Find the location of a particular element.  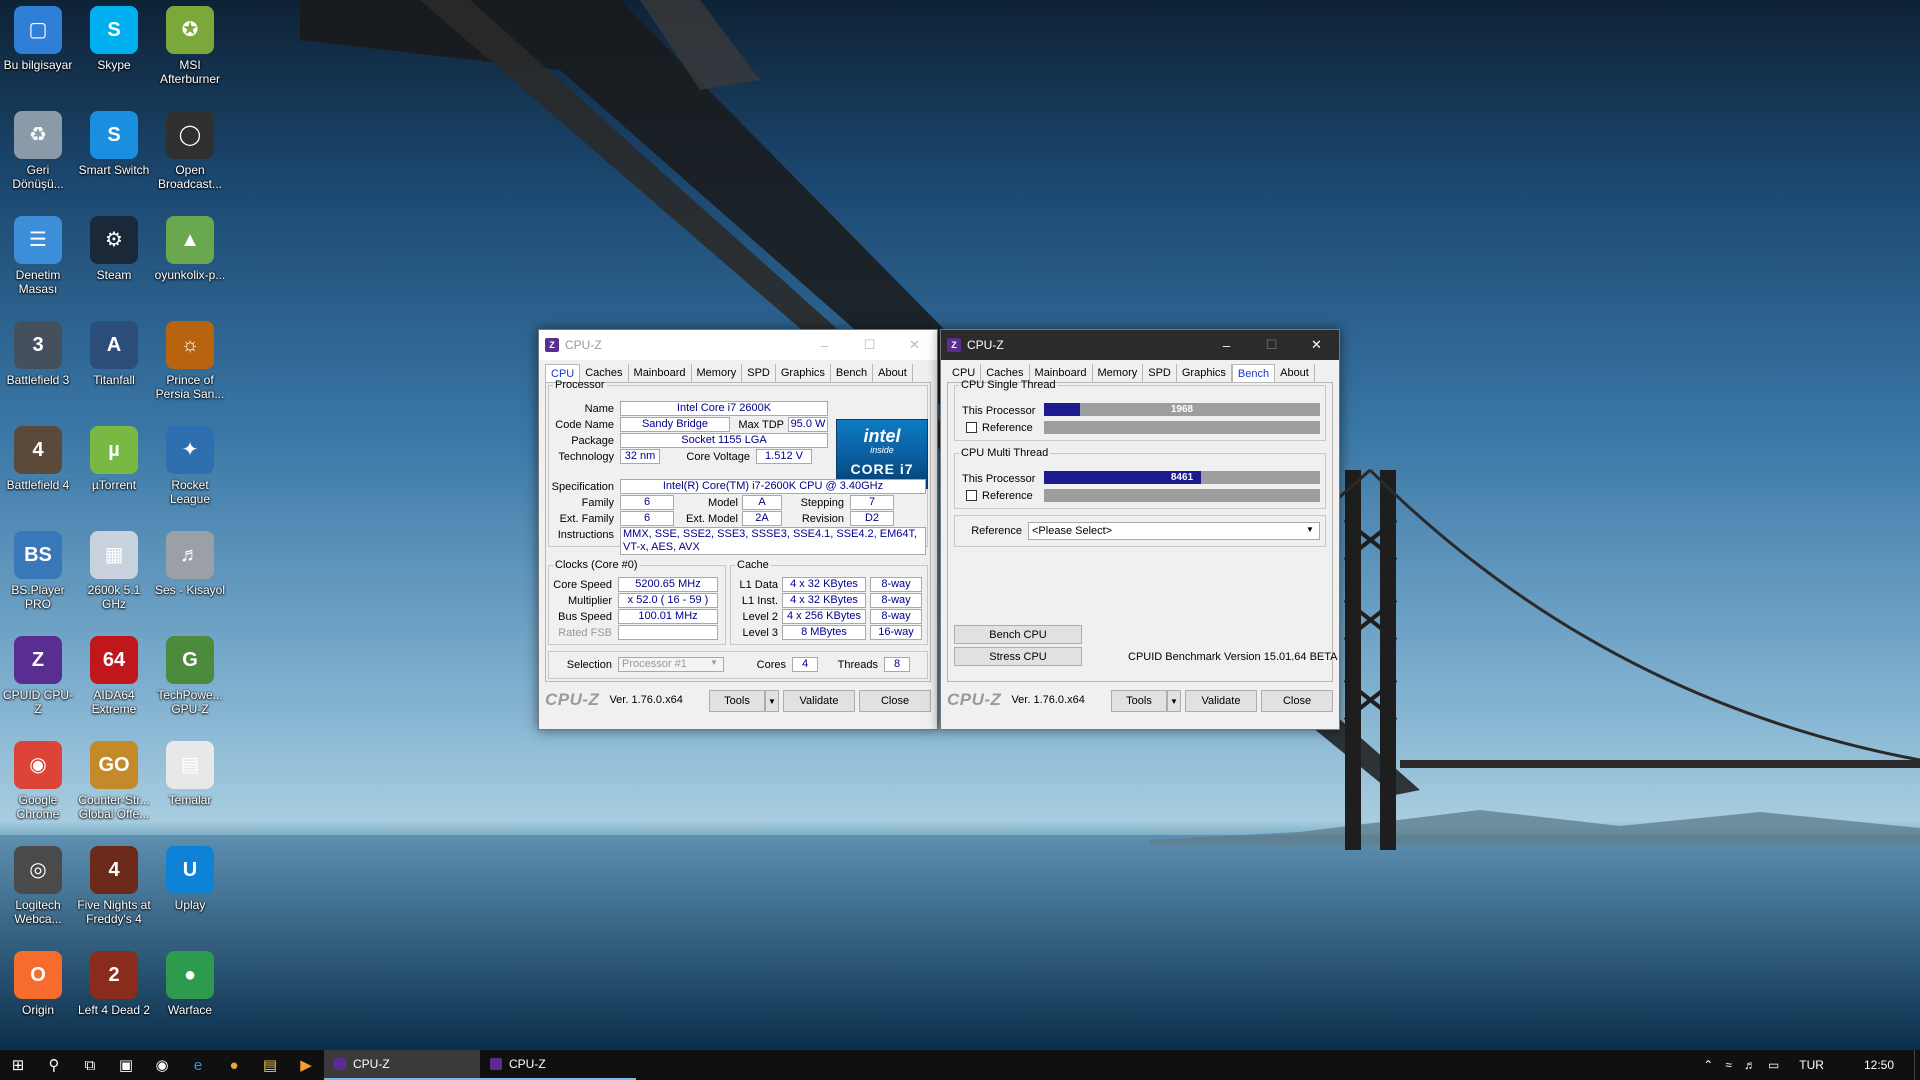

l2-value: 4 x 256 KBytes is located at coordinates (824, 616).